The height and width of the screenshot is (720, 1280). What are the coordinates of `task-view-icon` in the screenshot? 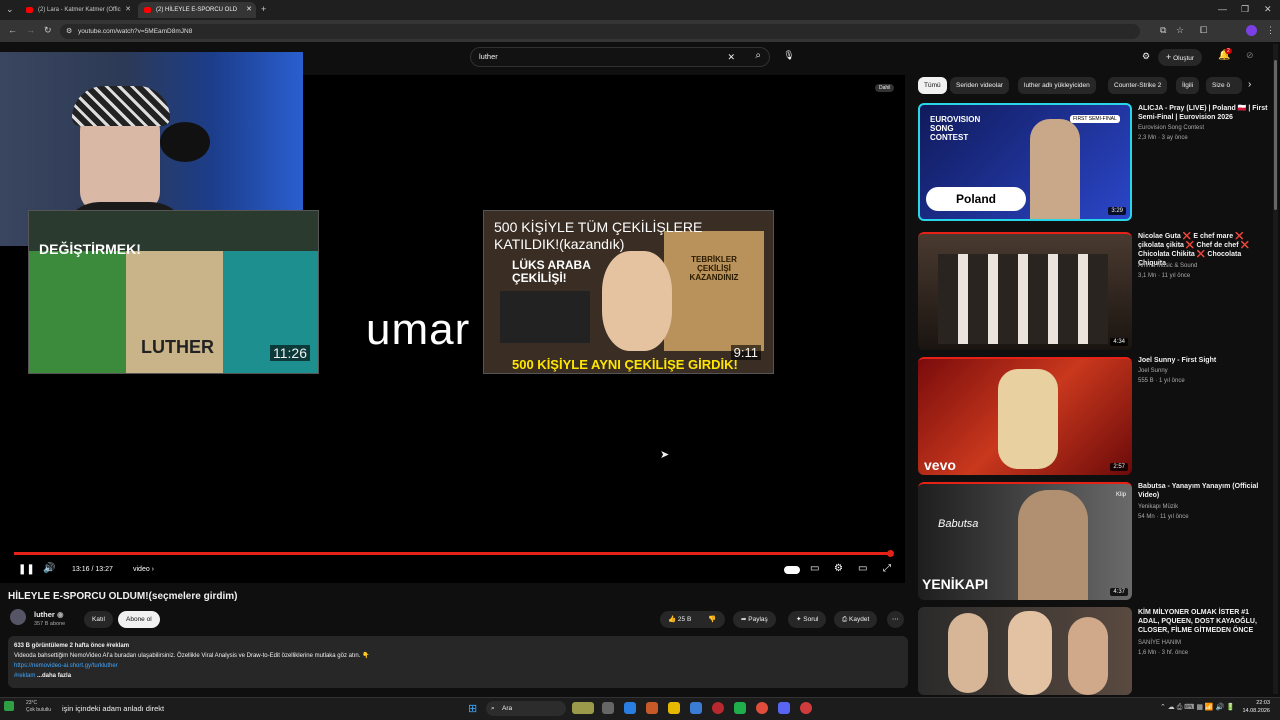 It's located at (608, 708).